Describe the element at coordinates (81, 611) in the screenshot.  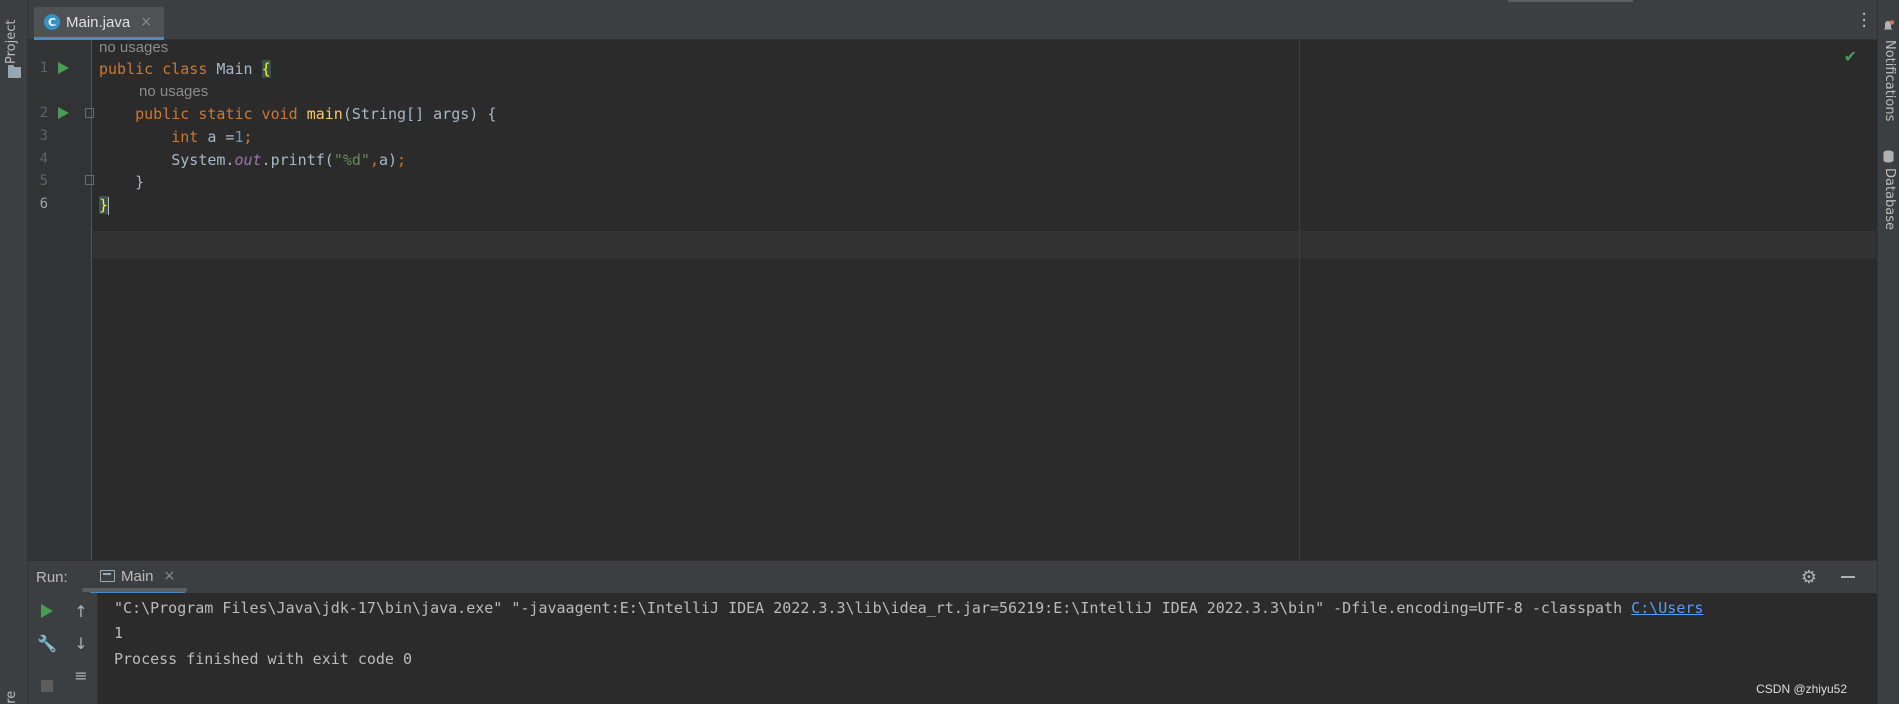
I see `scroll-up-icon: ↑` at that location.